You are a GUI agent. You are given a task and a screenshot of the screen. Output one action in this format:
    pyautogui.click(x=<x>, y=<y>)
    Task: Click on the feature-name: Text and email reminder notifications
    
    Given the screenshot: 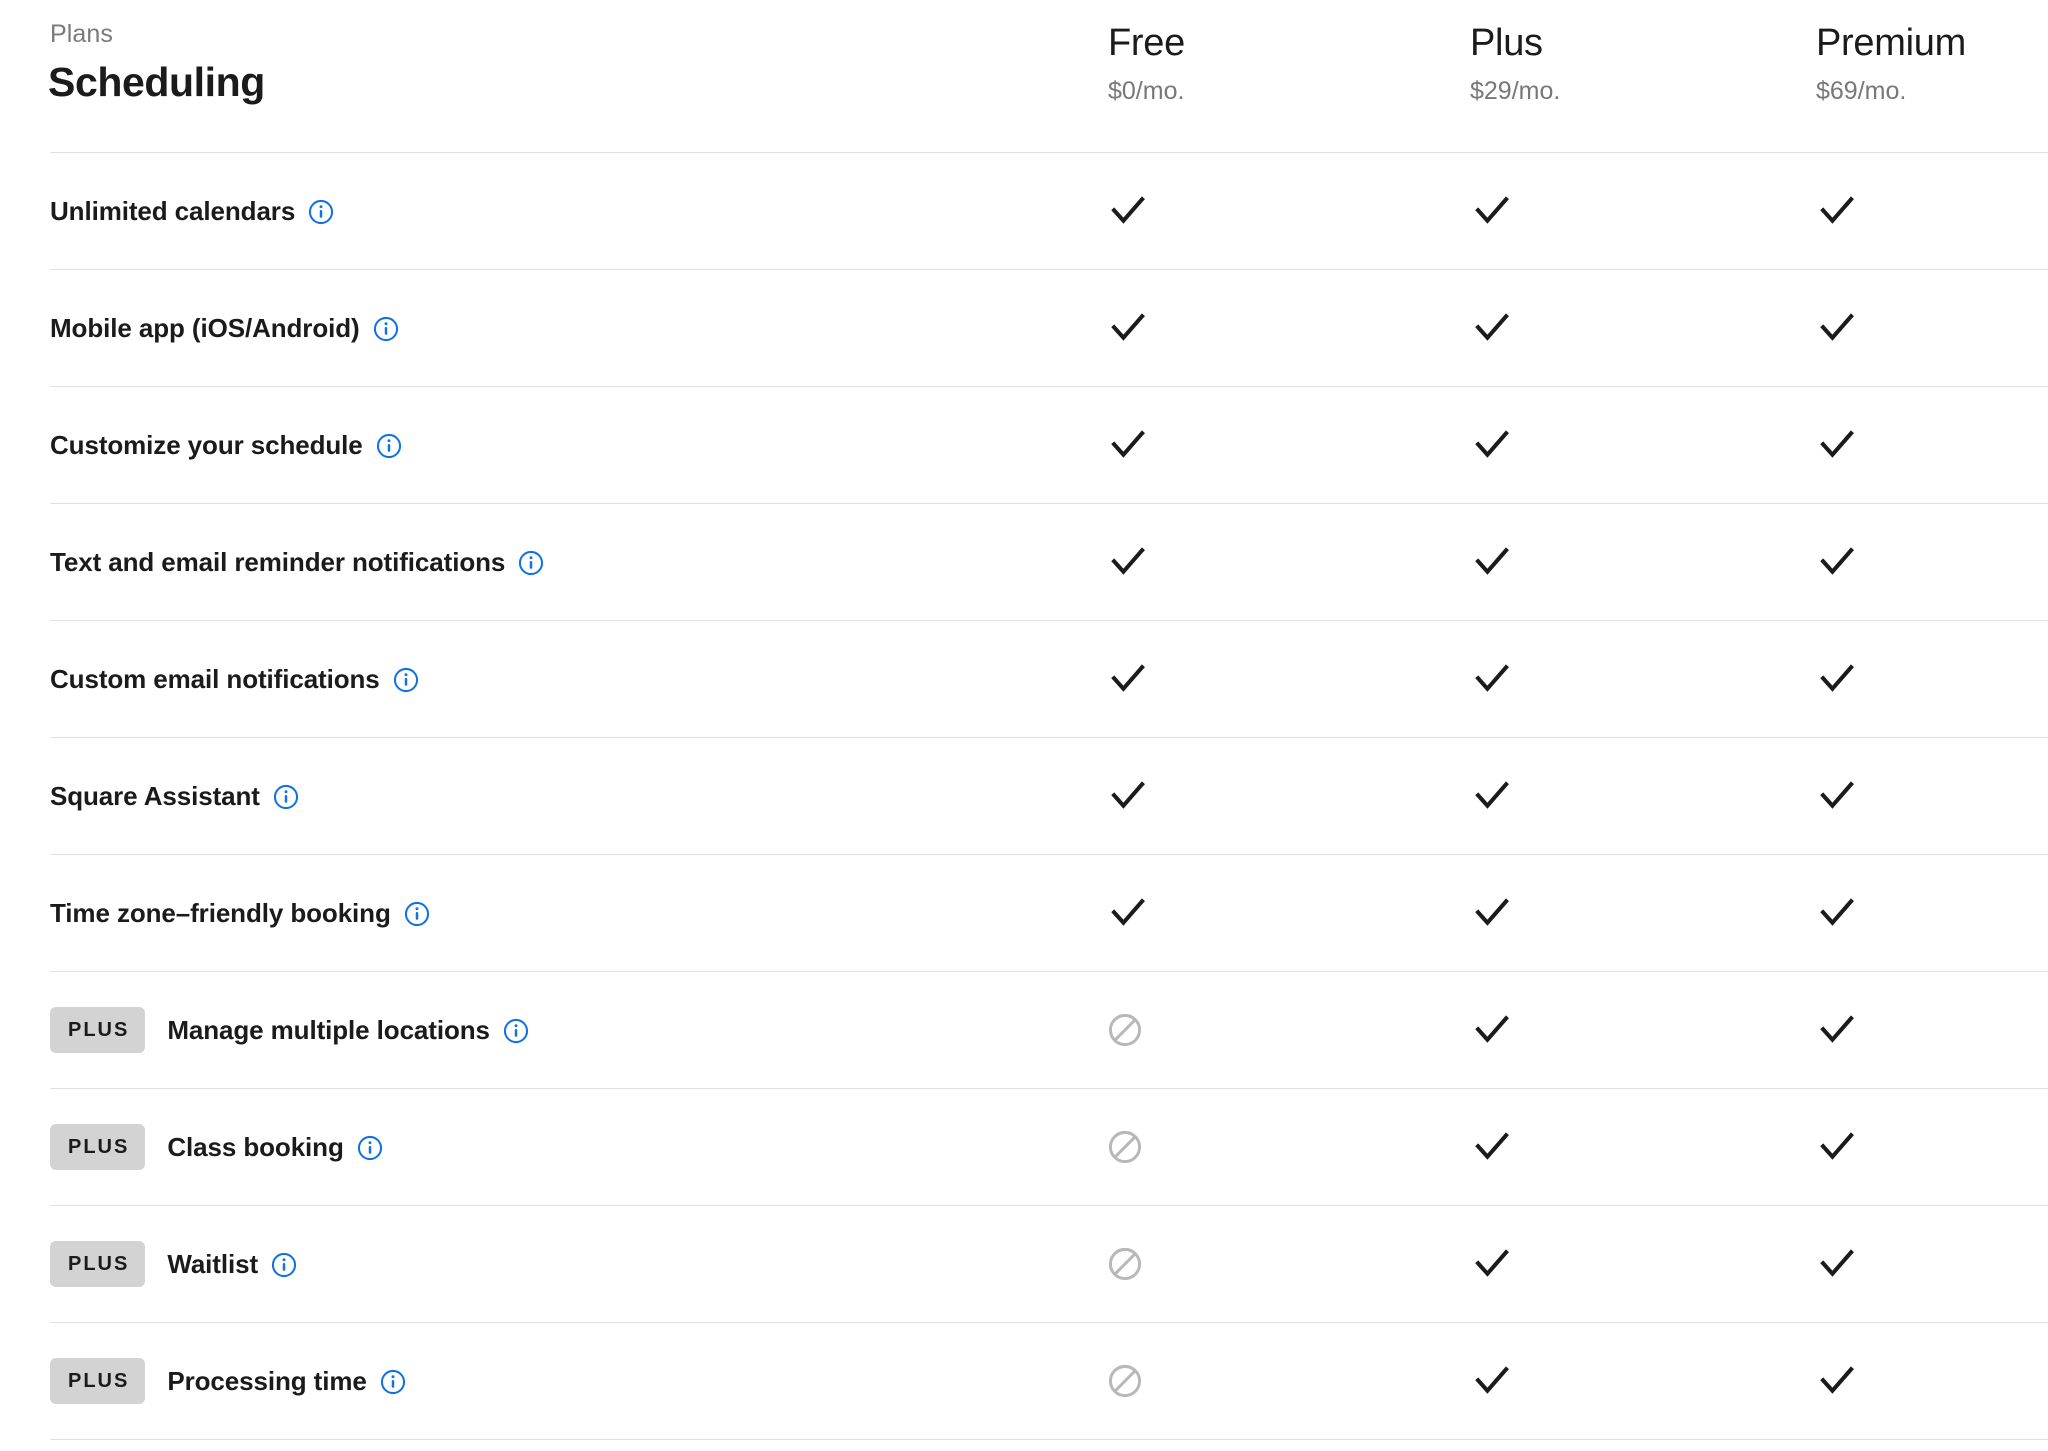 What is the action you would take?
    pyautogui.click(x=278, y=561)
    